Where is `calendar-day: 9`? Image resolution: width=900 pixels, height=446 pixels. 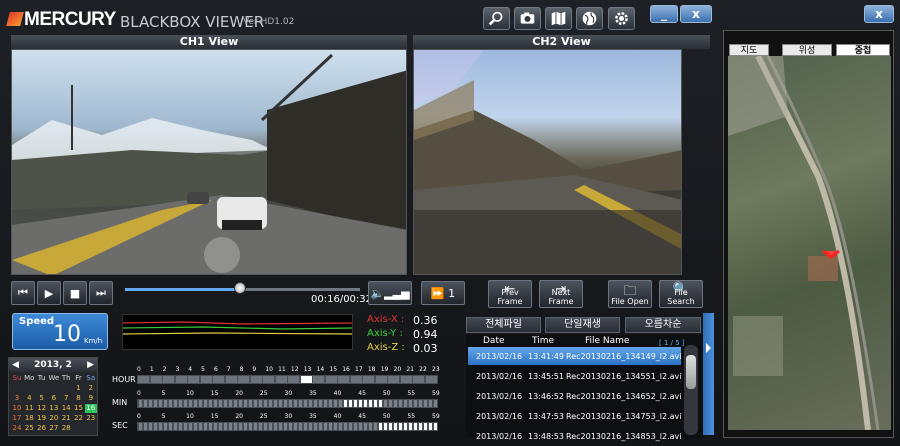
calendar-day: 9 is located at coordinates (91, 398).